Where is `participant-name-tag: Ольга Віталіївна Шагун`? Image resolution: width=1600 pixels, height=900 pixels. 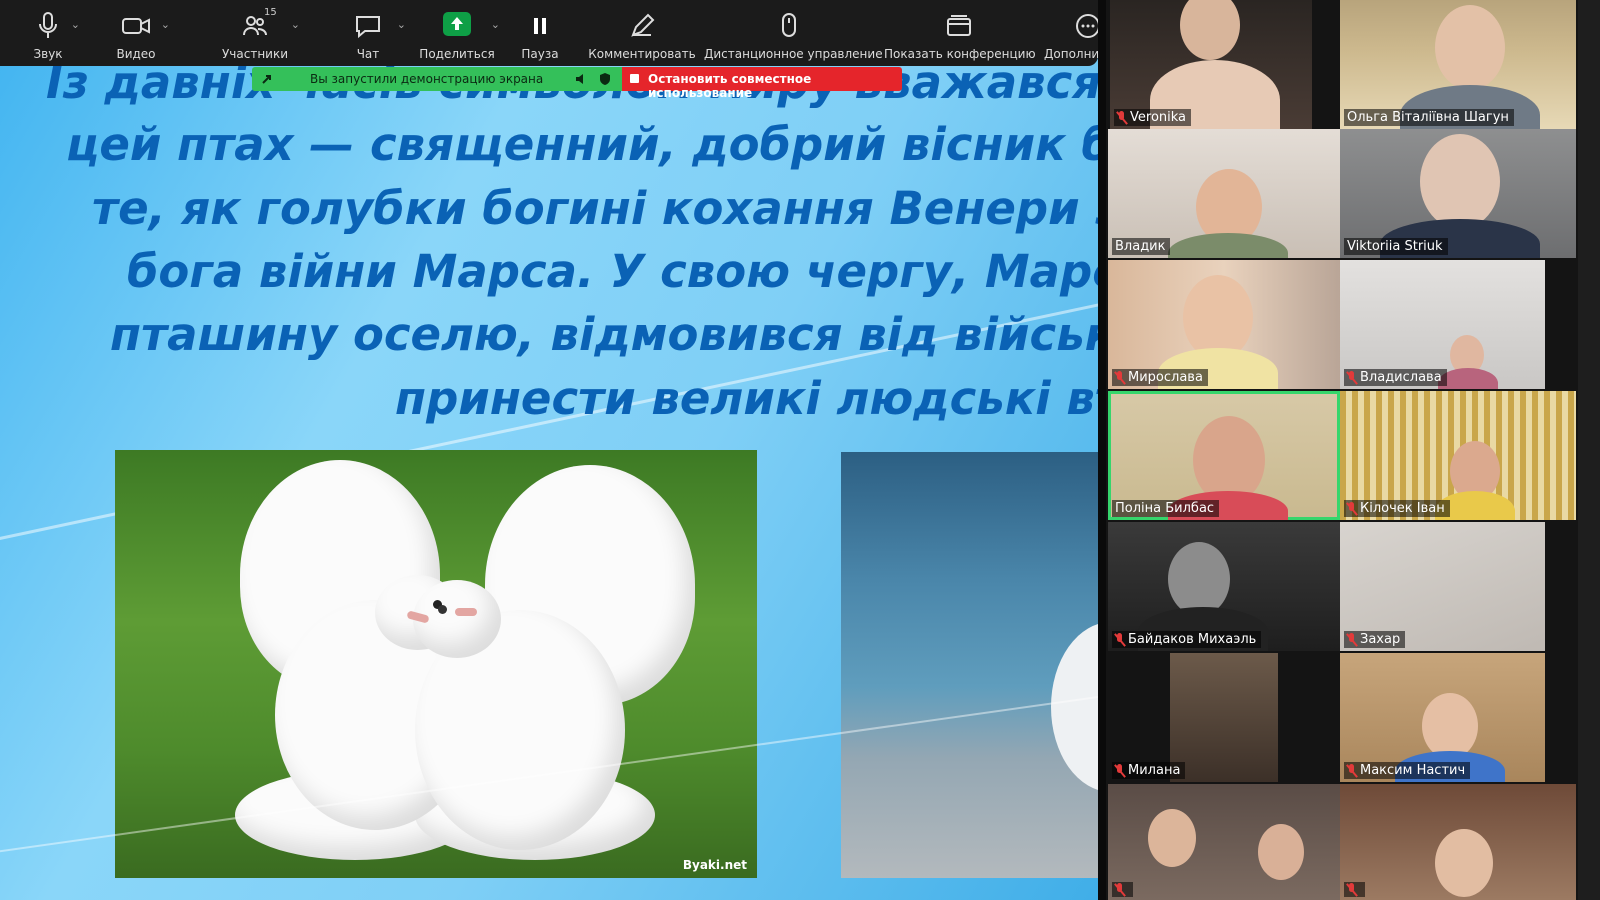
participant-name-tag: Ольга Віталіївна Шагун is located at coordinates (1429, 117).